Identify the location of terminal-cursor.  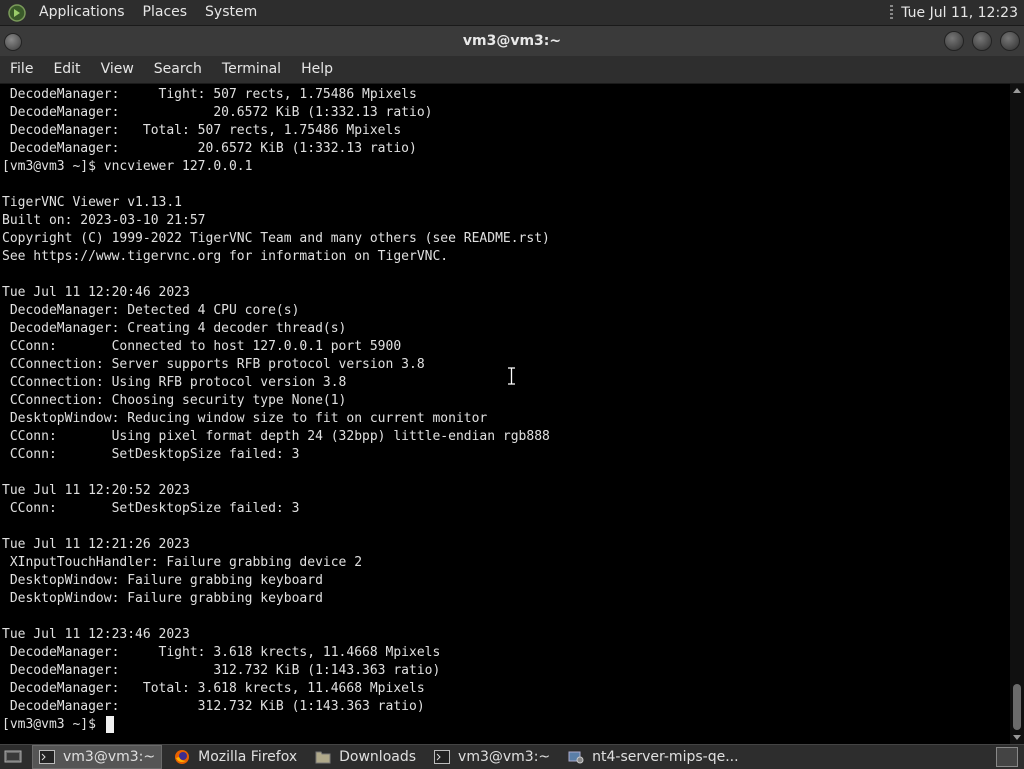
(110, 724).